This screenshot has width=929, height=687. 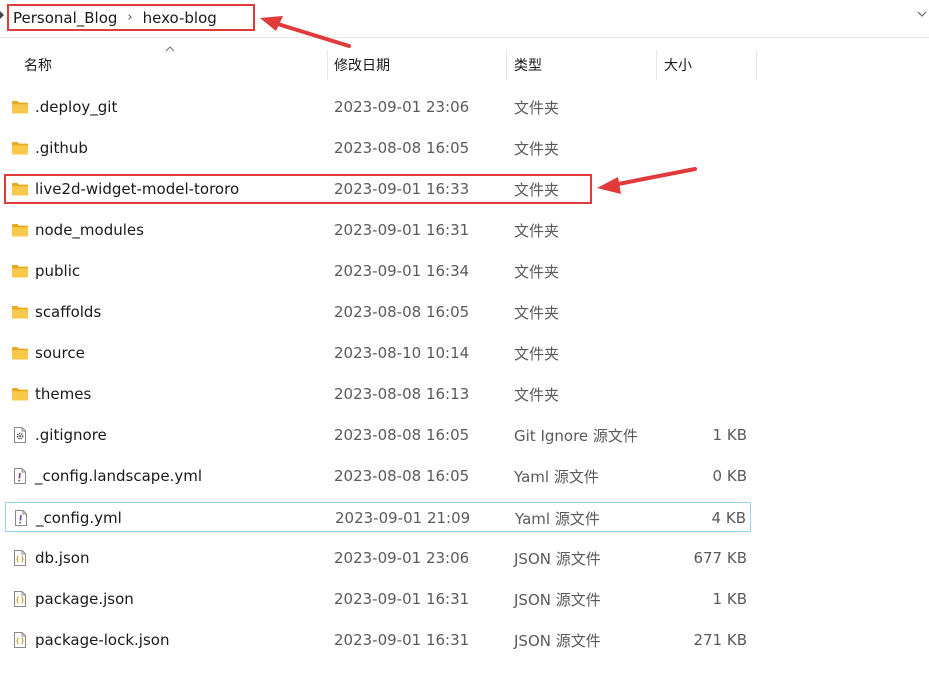 What do you see at coordinates (84, 599) in the screenshot?
I see `file-name: package.json` at bounding box center [84, 599].